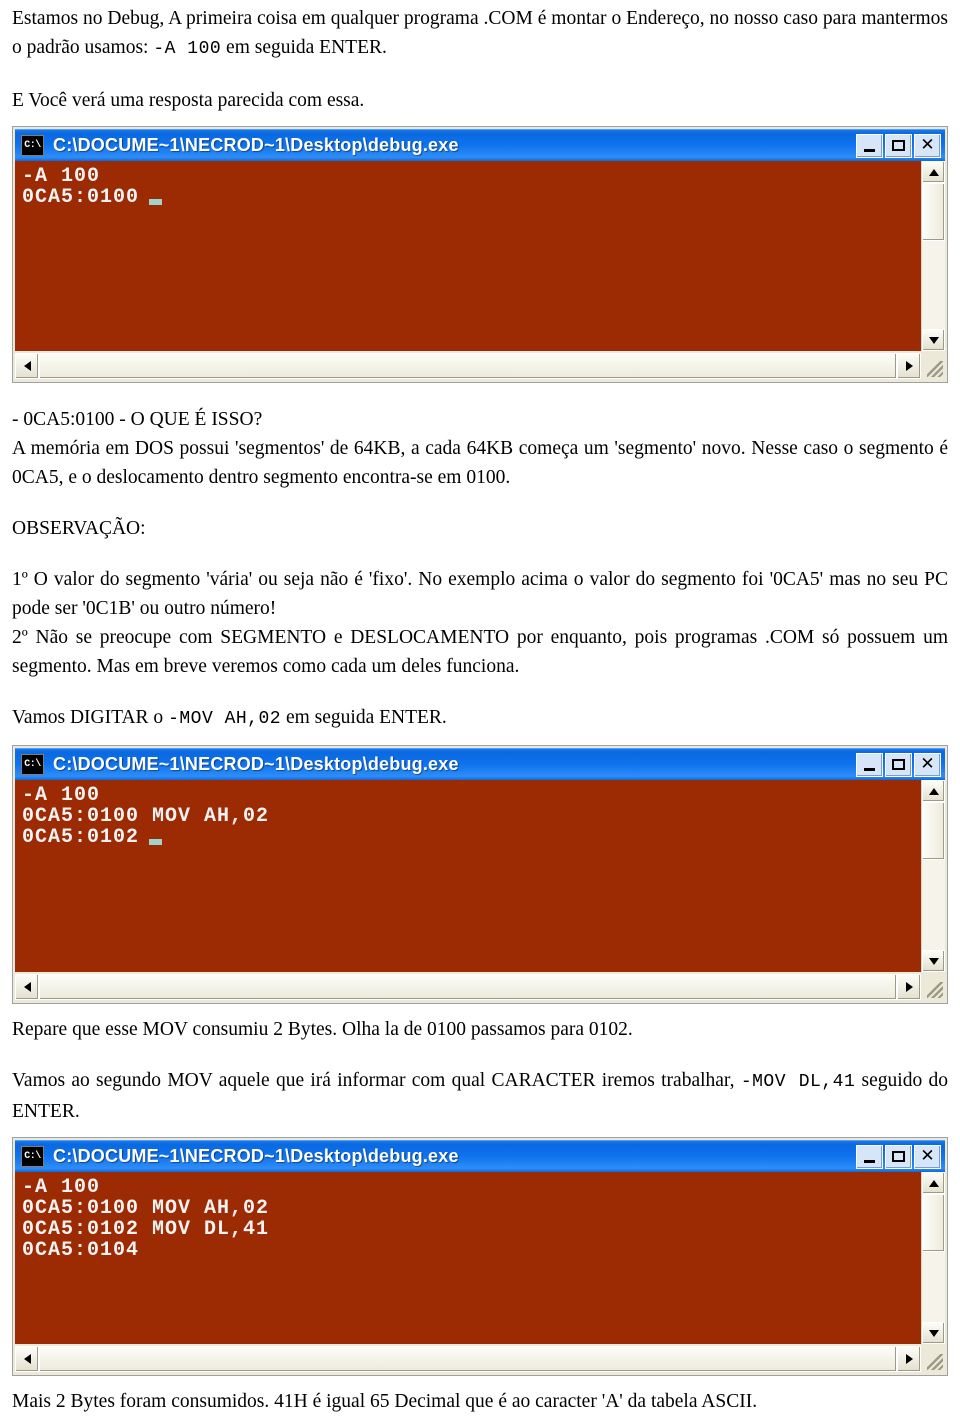  What do you see at coordinates (61, 1187) in the screenshot?
I see `console-3-line-1: -A 100` at bounding box center [61, 1187].